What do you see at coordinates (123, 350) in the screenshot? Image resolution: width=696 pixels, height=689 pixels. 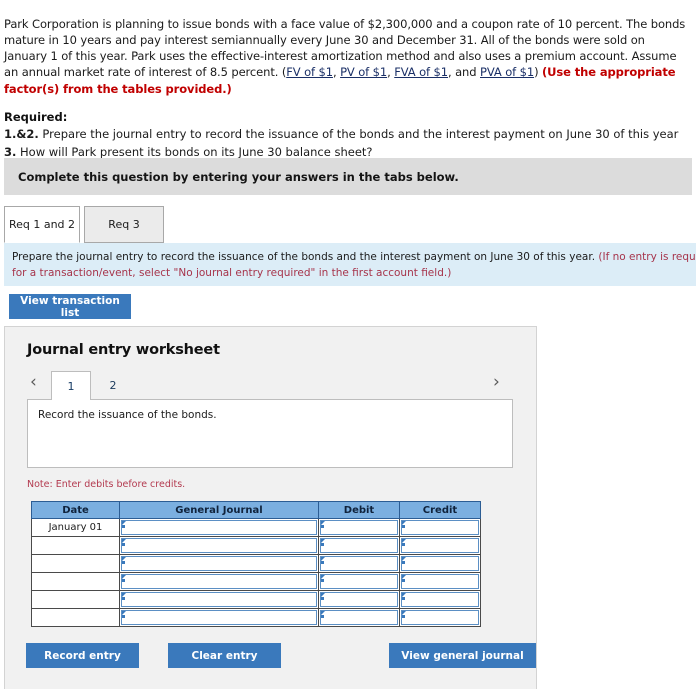 I see `worksheet-title: Journal entry worksheet` at bounding box center [123, 350].